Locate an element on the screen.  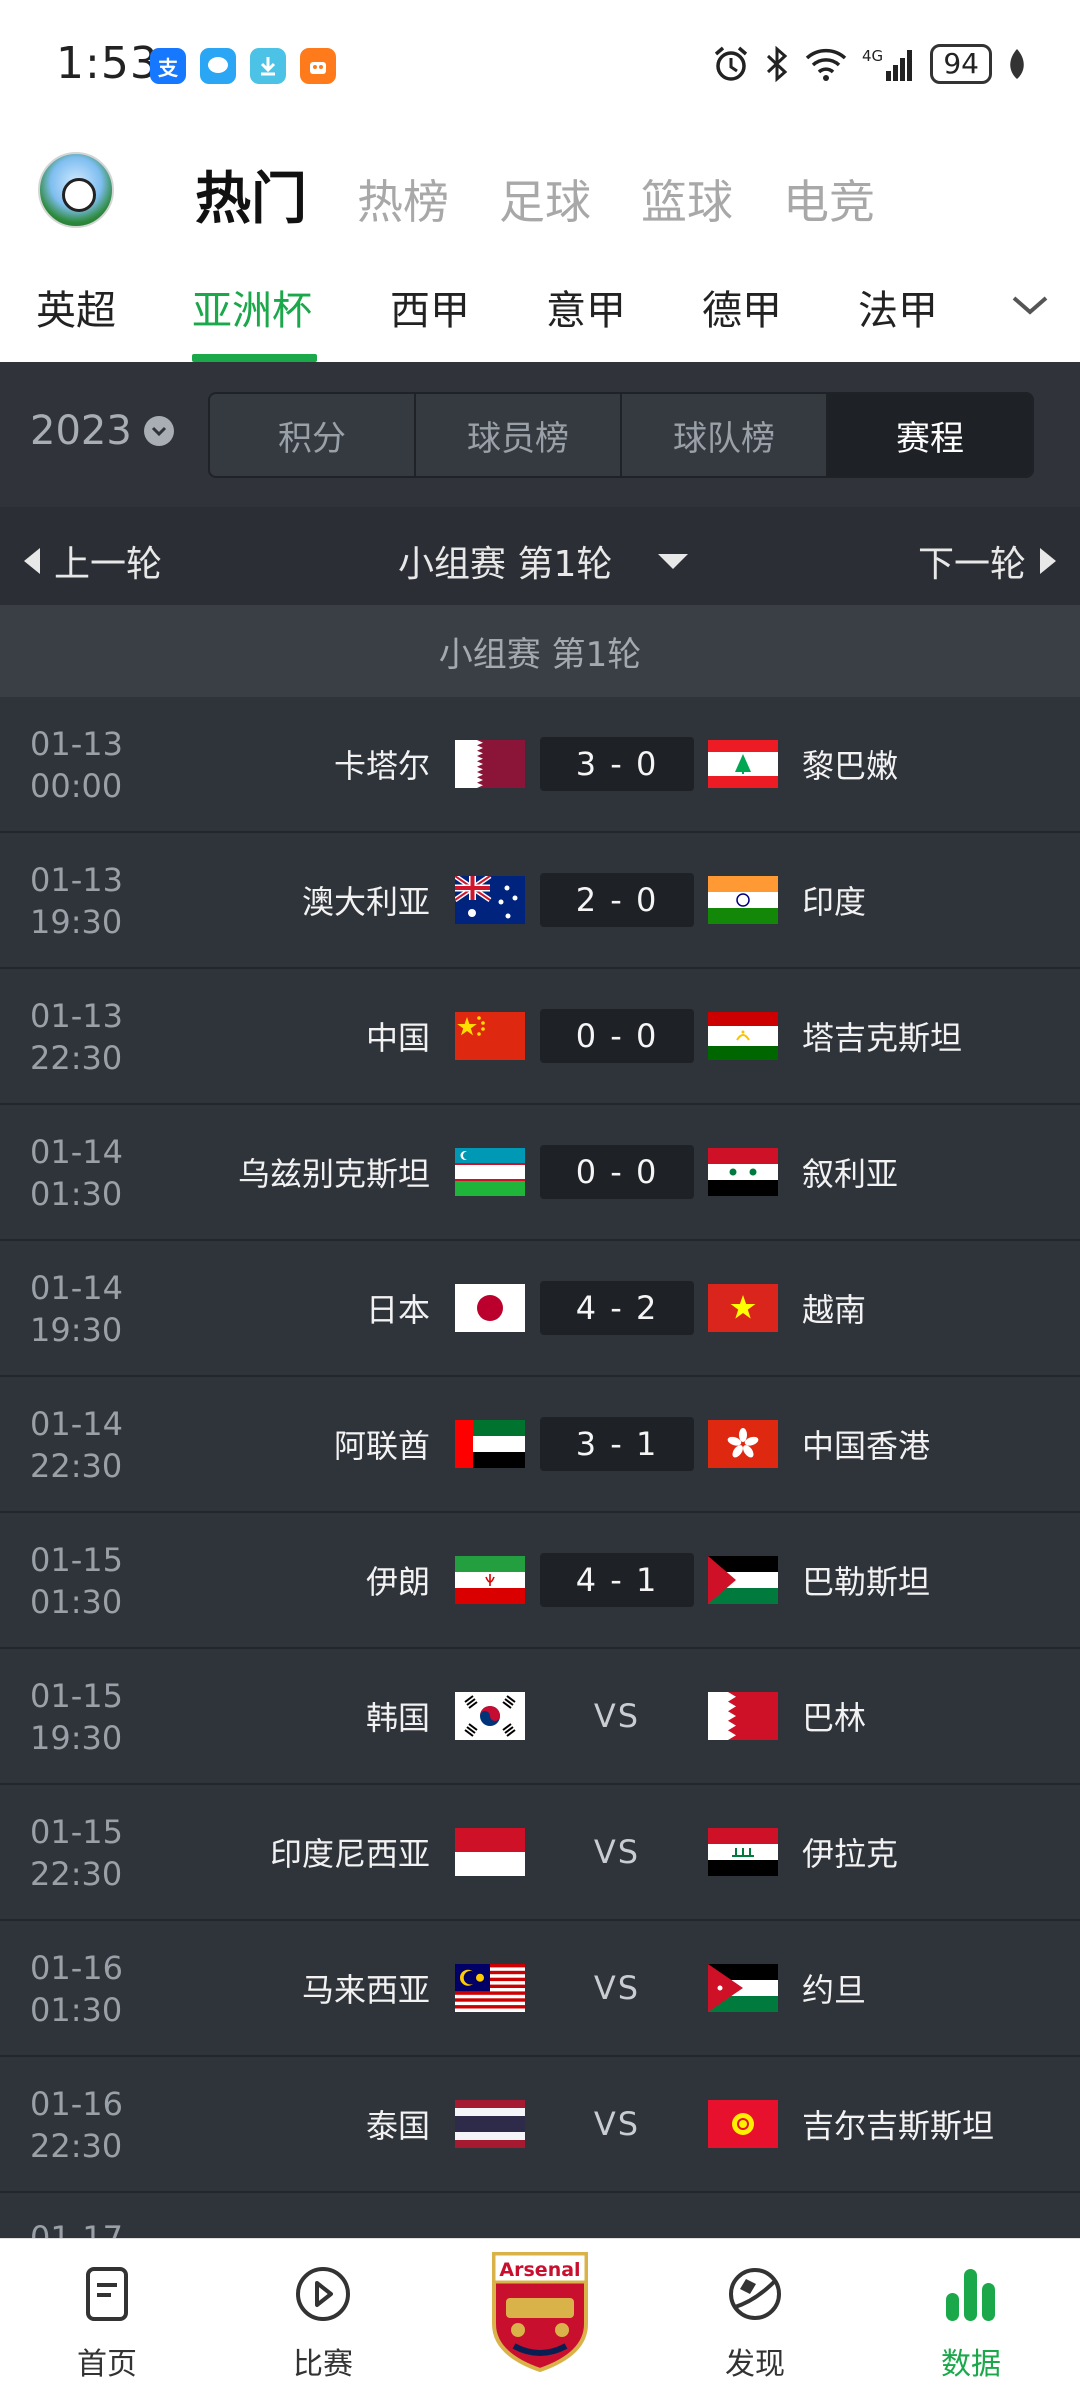
play-circle-icon is located at coordinates (323, 2294).